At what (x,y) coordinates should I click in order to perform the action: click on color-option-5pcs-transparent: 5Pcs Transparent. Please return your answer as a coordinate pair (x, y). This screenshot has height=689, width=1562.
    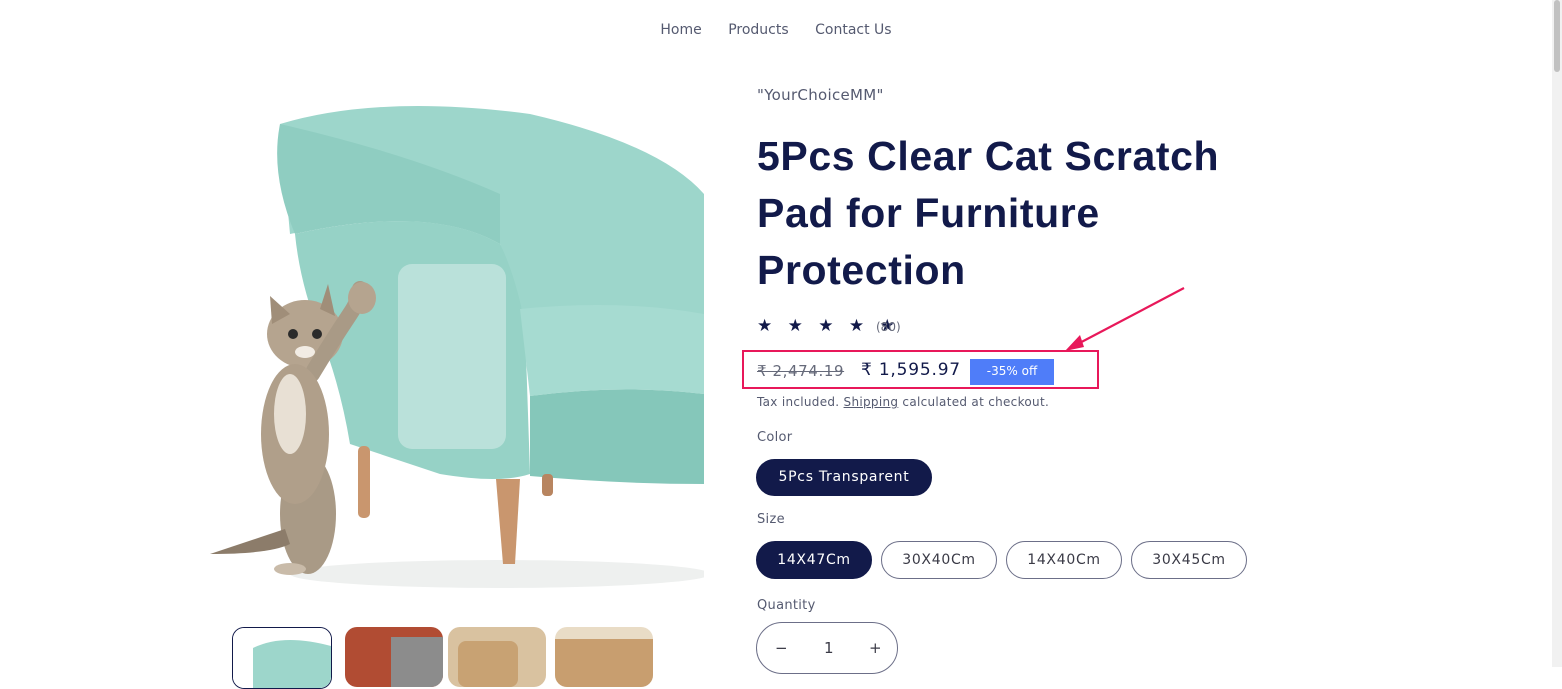
    Looking at the image, I should click on (844, 477).